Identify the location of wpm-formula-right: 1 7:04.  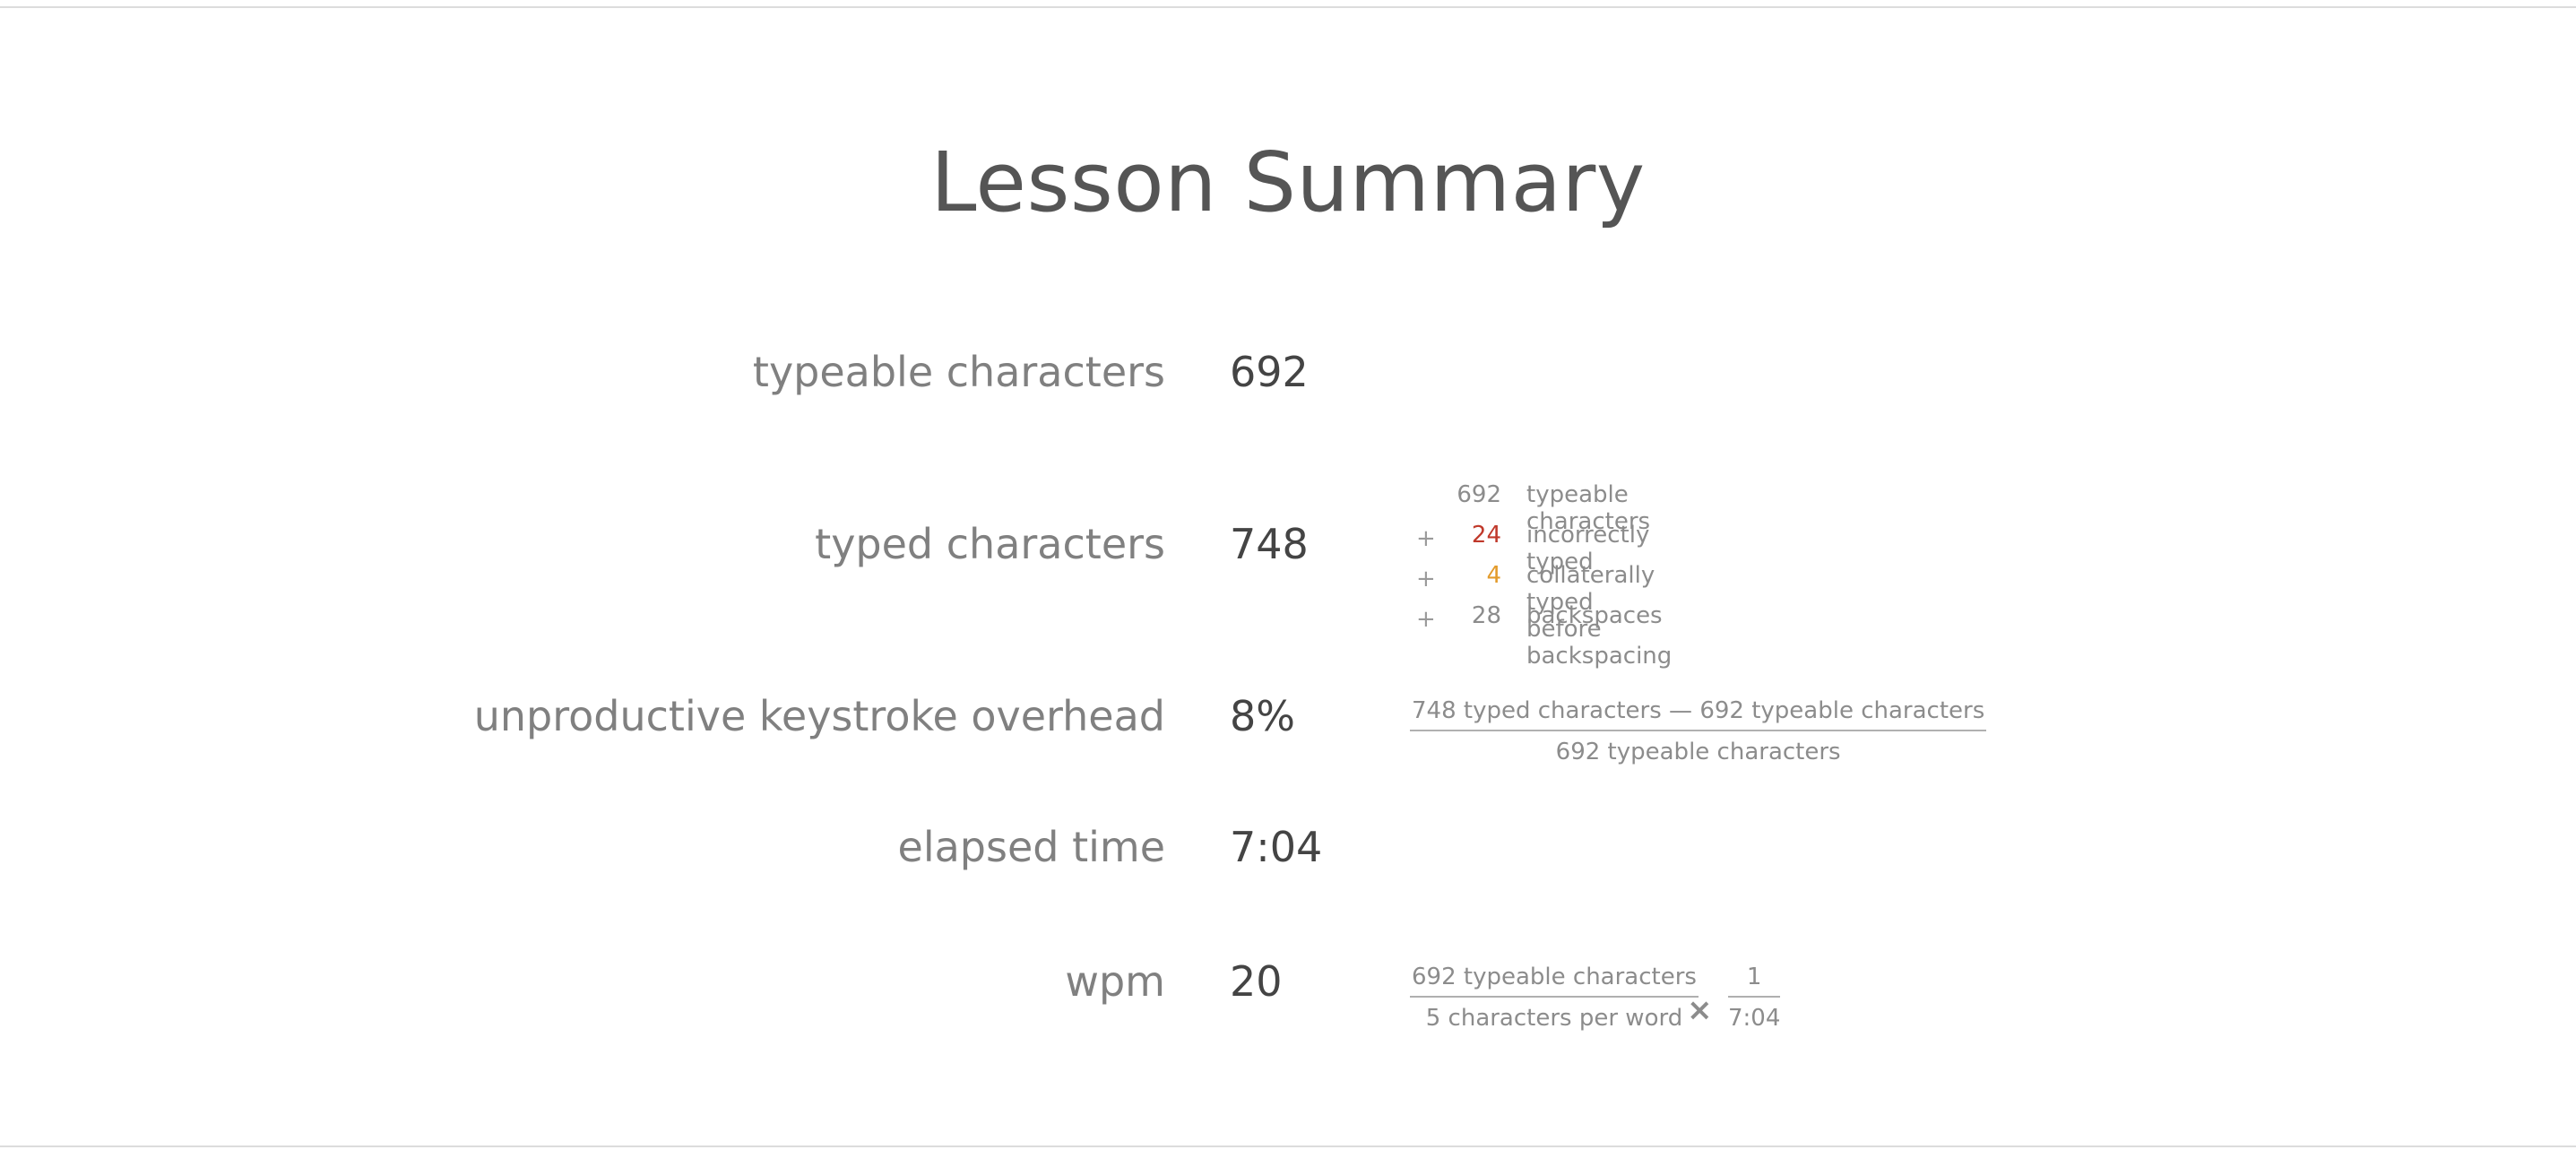
(1754, 998).